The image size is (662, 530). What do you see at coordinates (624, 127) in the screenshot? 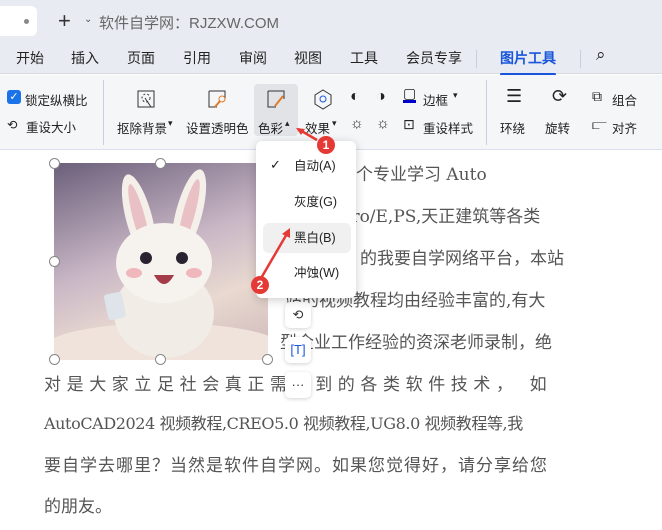
I see `align-button: 对齐` at bounding box center [624, 127].